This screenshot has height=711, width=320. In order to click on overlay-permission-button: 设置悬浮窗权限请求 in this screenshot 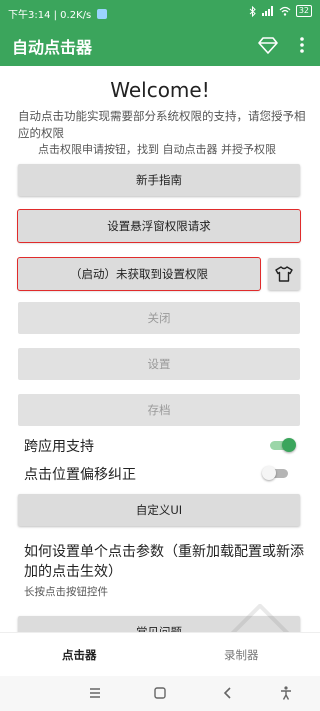, I will do `click(159, 226)`.